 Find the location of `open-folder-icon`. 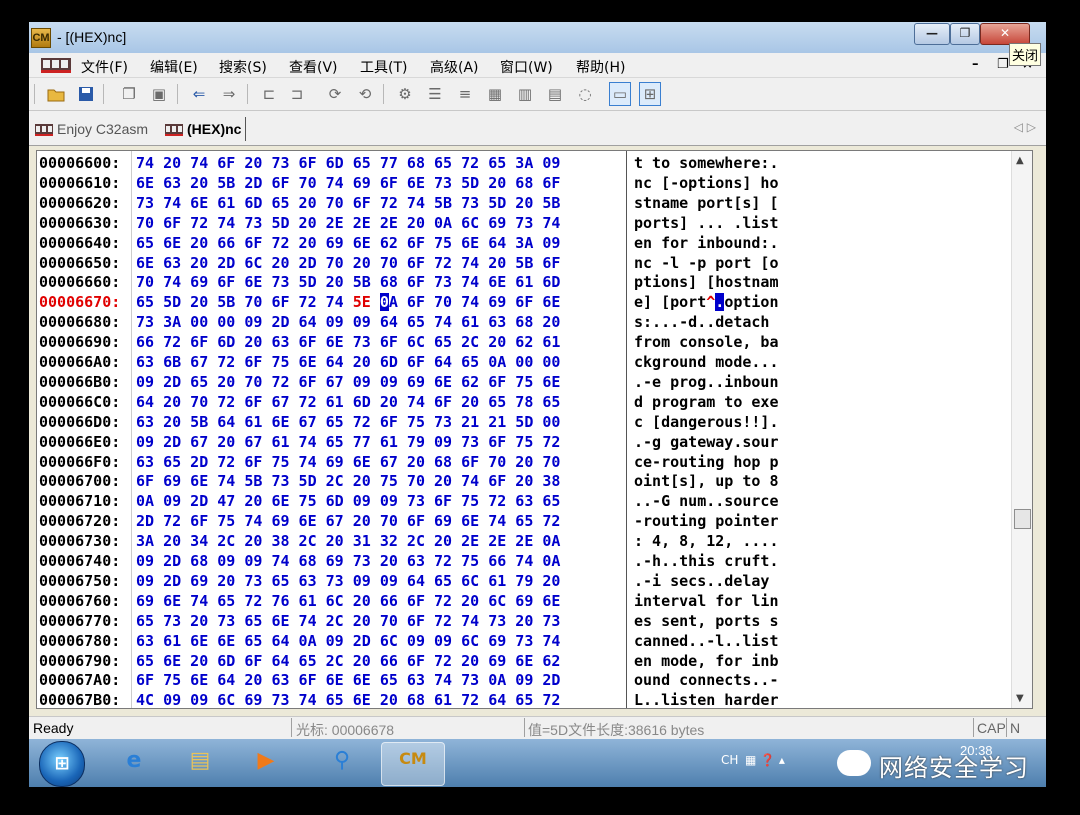

open-folder-icon is located at coordinates (56, 94).